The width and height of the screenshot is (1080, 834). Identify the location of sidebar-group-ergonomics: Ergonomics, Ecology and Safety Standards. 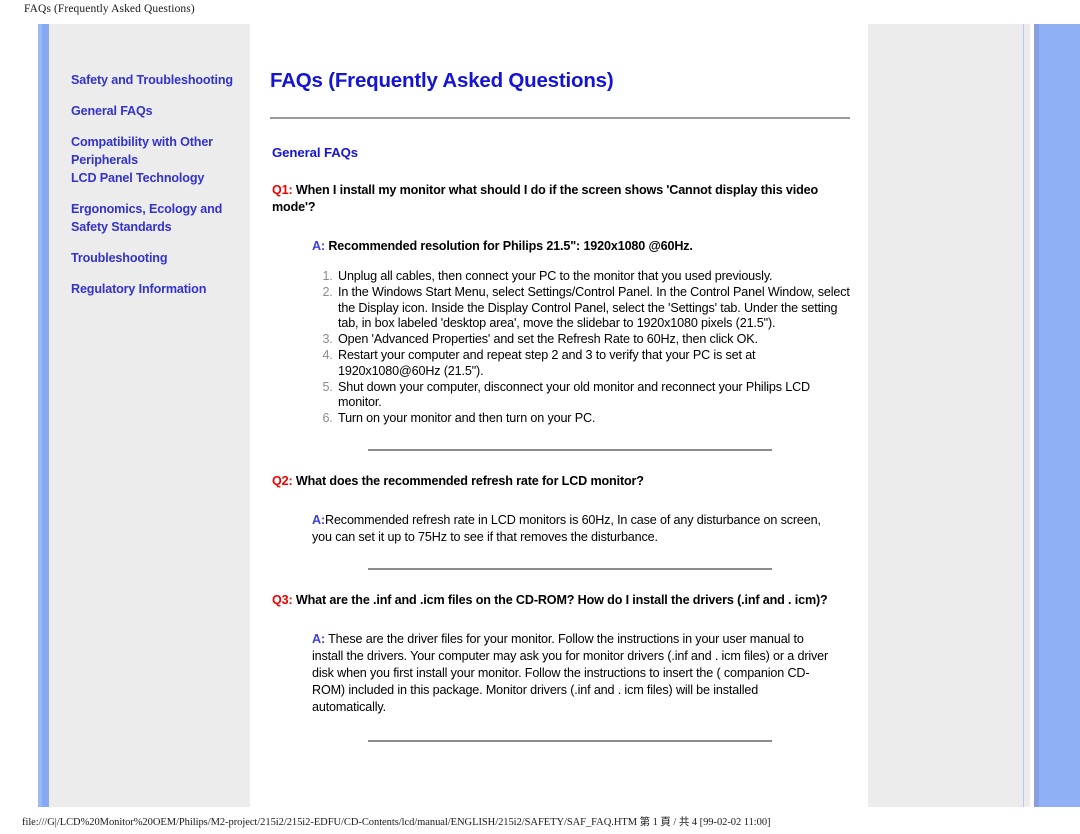
(153, 218).